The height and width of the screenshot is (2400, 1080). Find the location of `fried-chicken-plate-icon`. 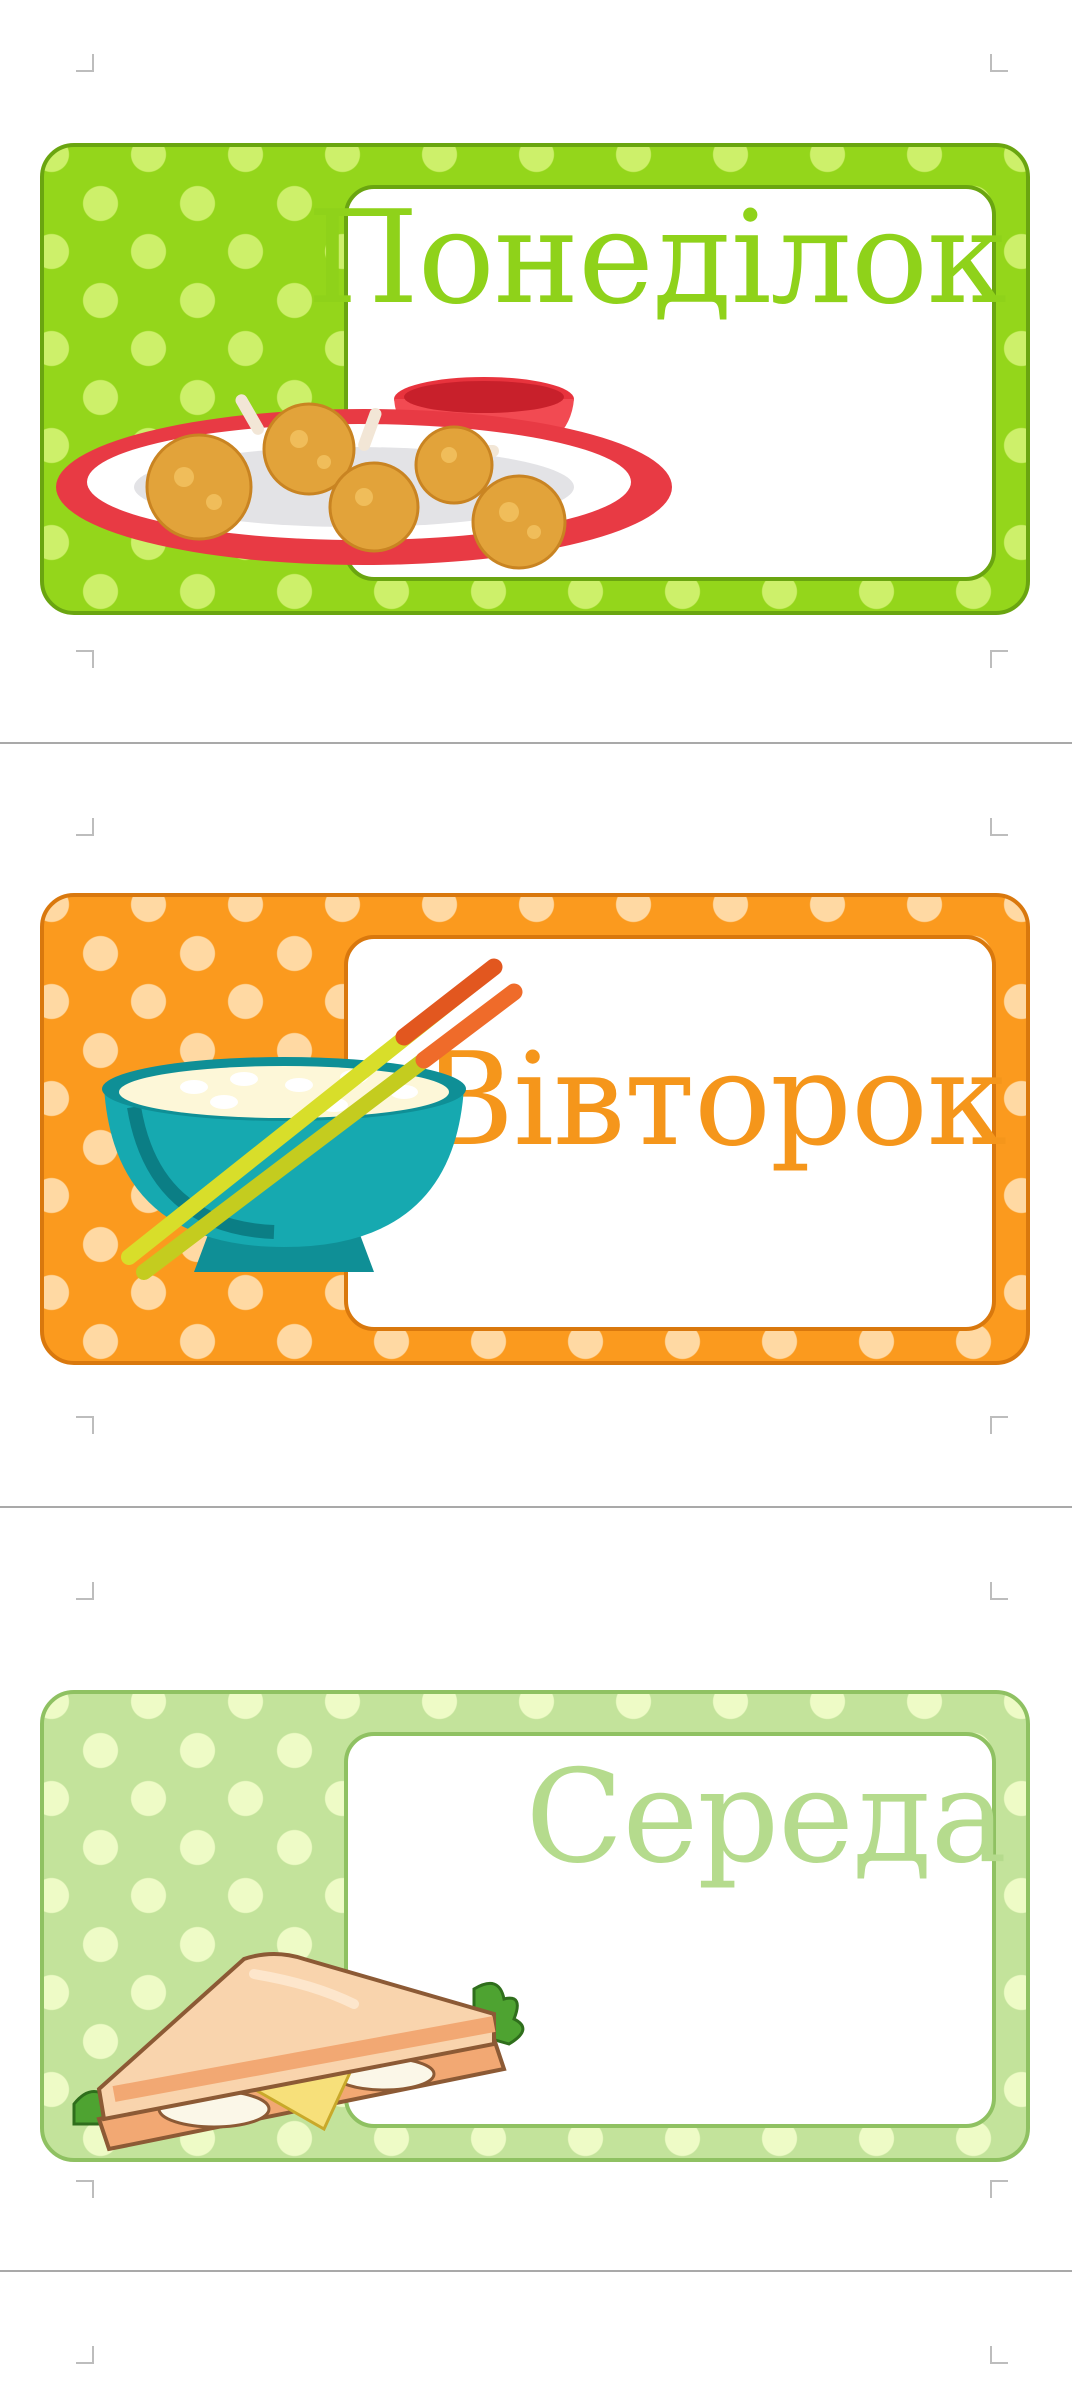

fried-chicken-plate-icon is located at coordinates (364, 473).